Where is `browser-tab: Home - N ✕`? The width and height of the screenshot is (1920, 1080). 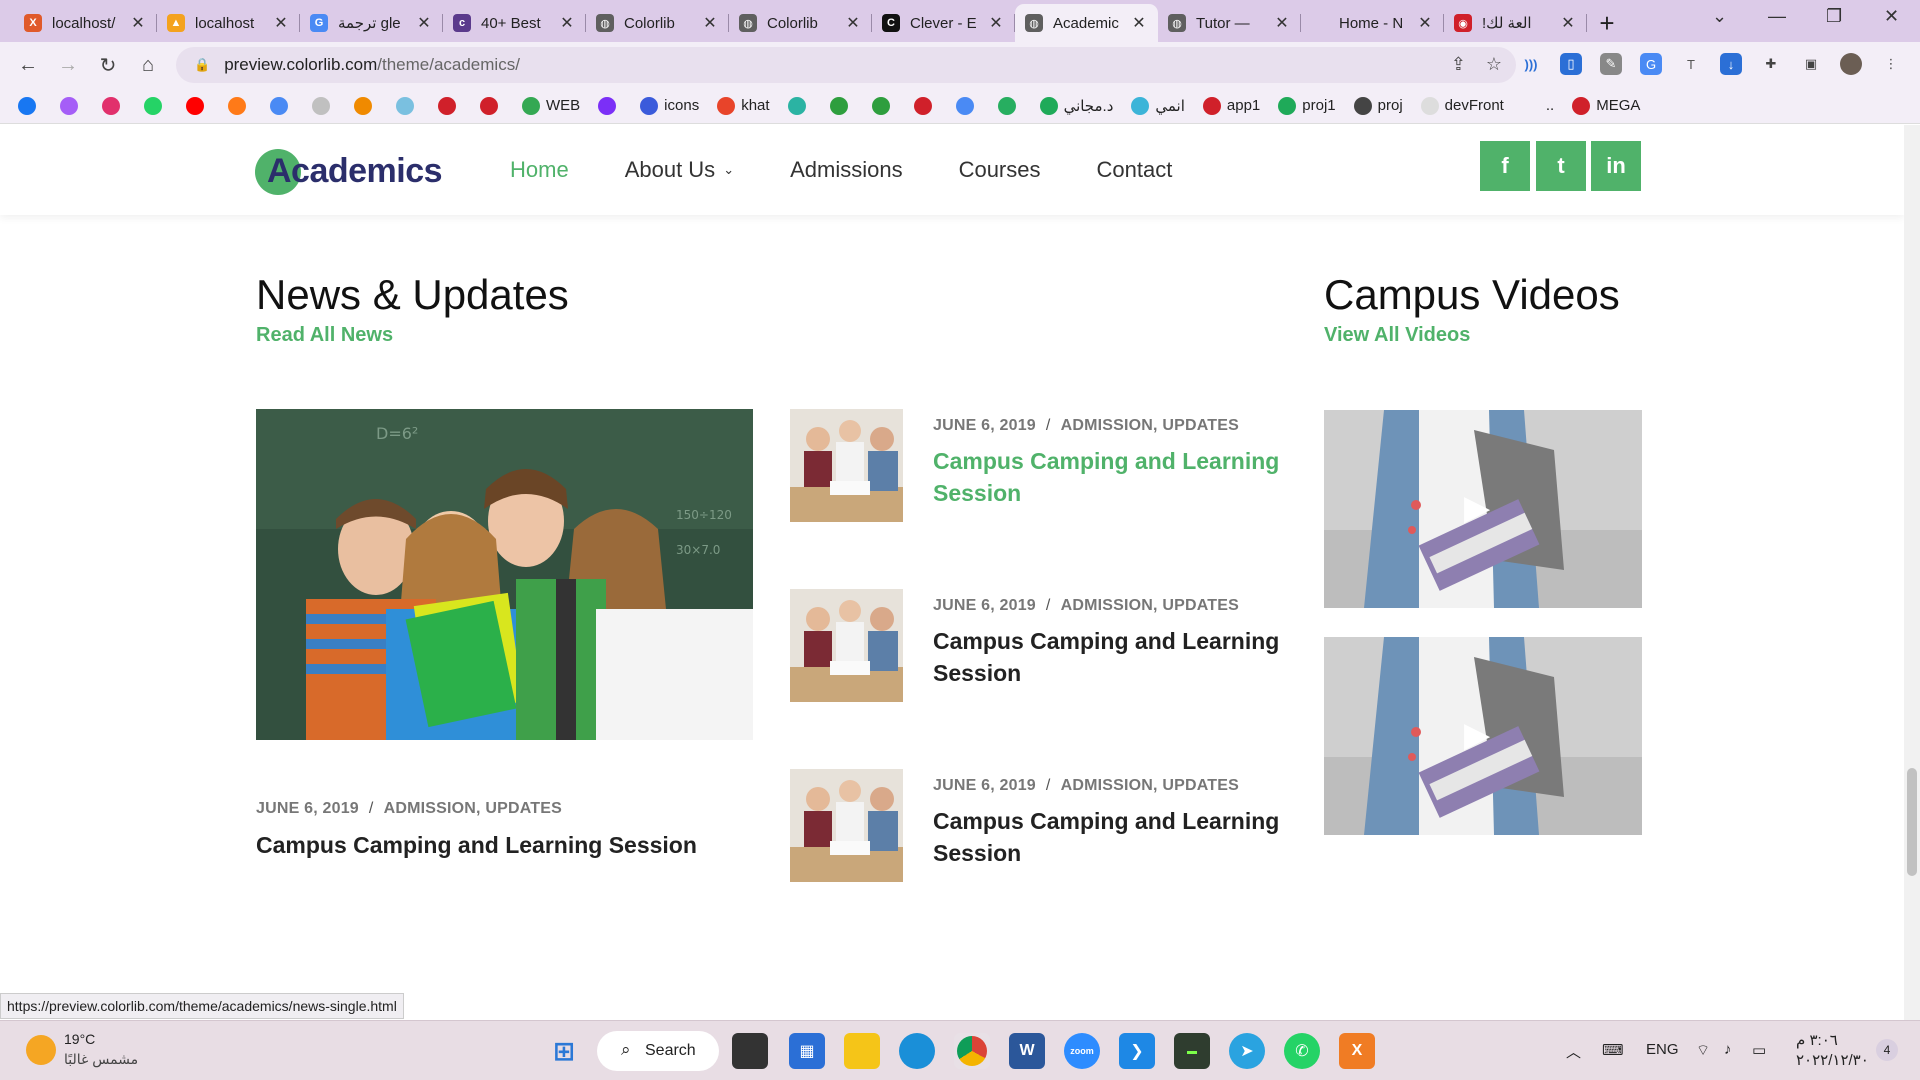
browser-tab: Home - N ✕ is located at coordinates (1372, 23).